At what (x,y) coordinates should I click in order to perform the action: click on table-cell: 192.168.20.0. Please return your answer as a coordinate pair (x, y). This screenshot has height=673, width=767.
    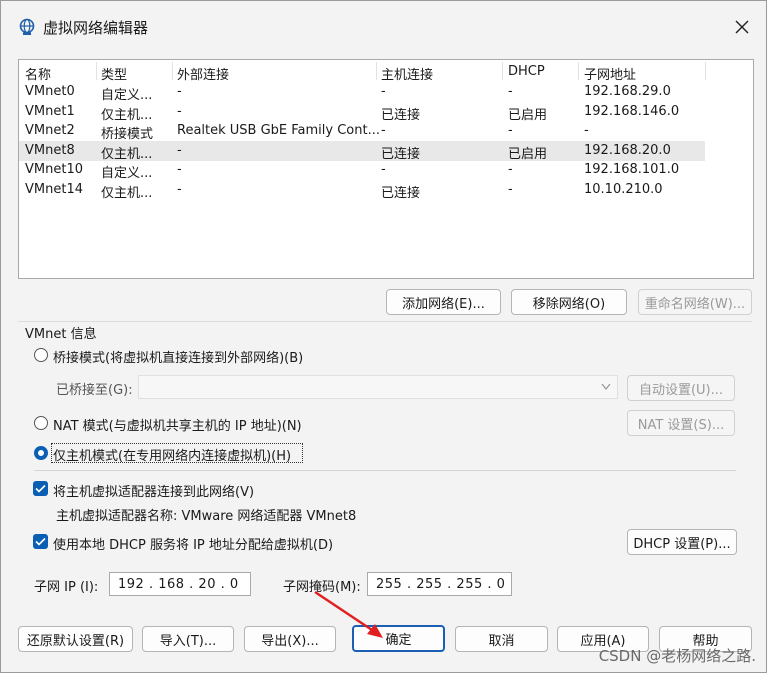
    Looking at the image, I should click on (627, 150).